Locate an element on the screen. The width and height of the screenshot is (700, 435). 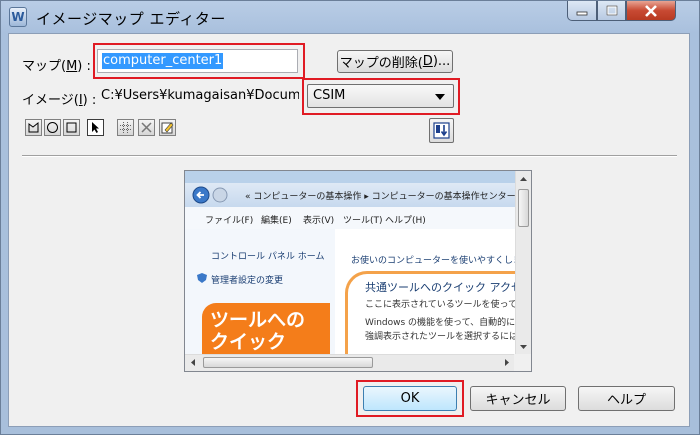
order-arrow-icon is located at coordinates (441, 130).